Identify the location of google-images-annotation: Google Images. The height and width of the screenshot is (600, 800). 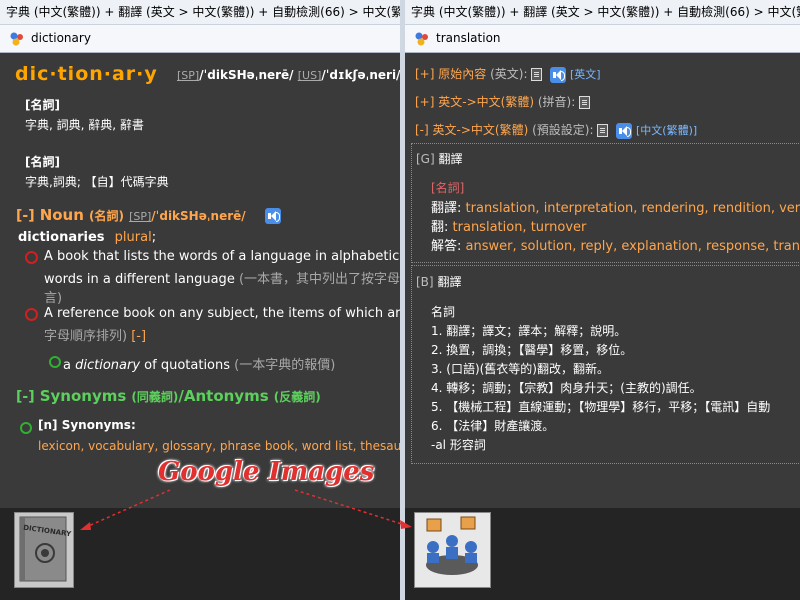
(266, 472).